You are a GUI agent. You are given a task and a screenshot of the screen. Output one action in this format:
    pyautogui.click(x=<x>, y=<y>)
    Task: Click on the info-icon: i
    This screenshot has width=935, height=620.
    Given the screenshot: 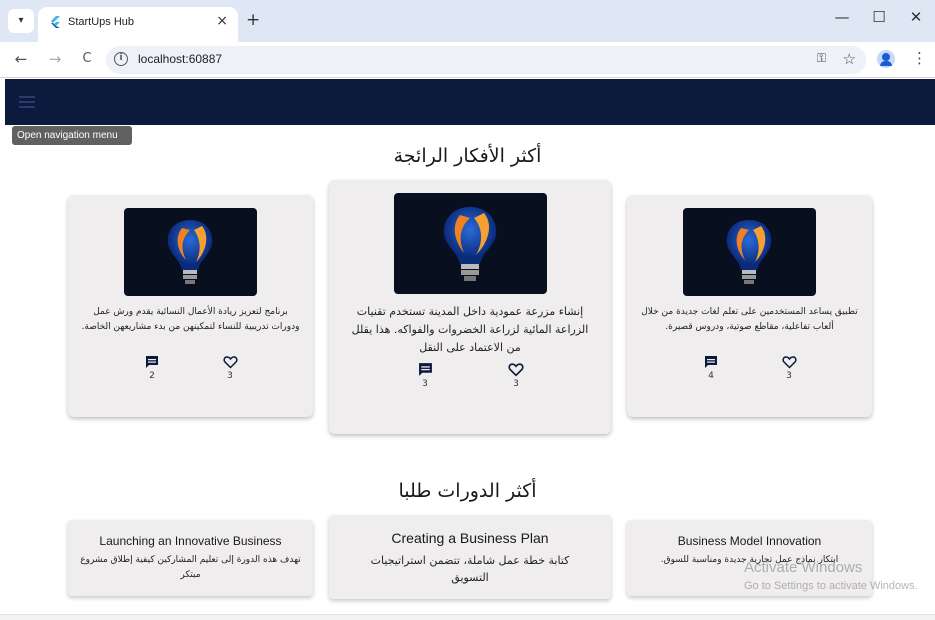 What is the action you would take?
    pyautogui.click(x=121, y=59)
    